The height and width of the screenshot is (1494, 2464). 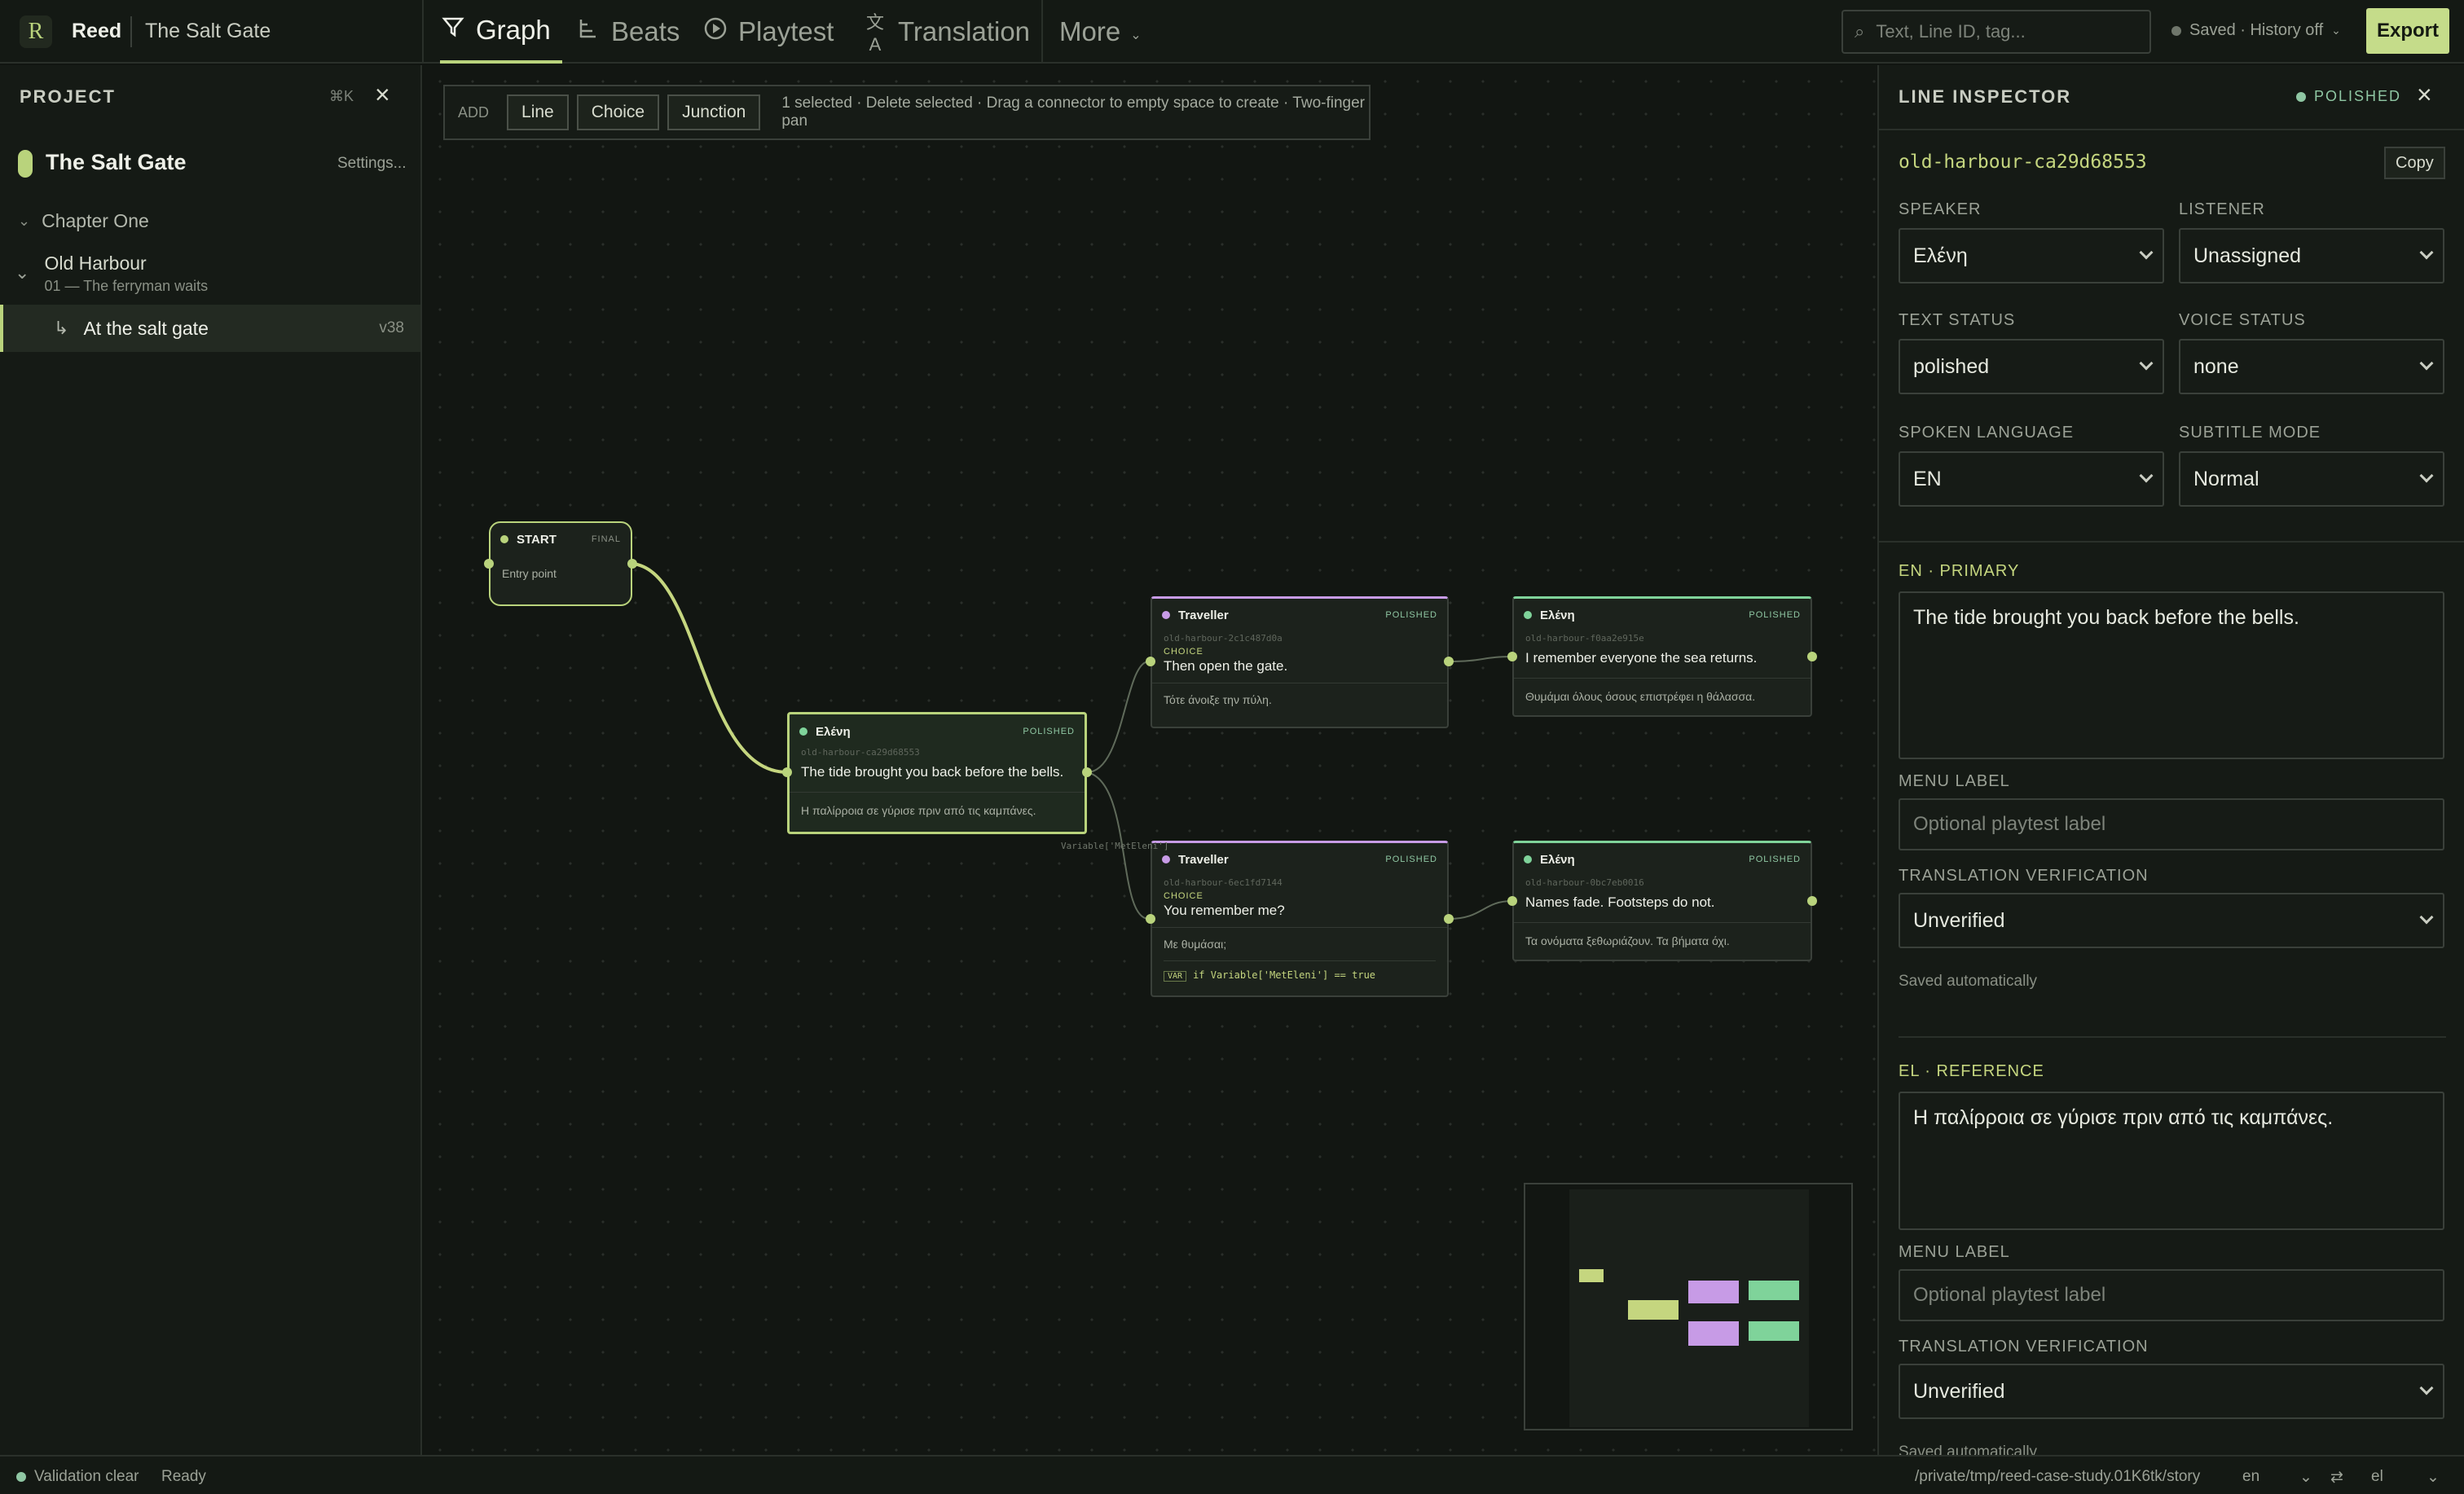 What do you see at coordinates (1957, 320) in the screenshot?
I see `text-status-label: TEXT STATUS` at bounding box center [1957, 320].